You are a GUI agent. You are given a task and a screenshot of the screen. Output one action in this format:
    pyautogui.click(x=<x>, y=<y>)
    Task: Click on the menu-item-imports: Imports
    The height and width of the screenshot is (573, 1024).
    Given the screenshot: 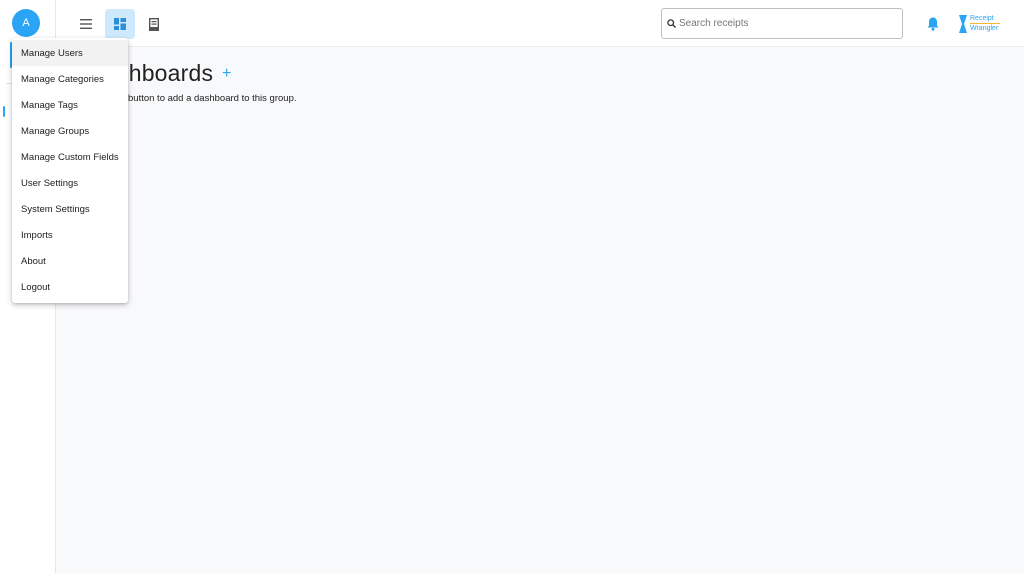 What is the action you would take?
    pyautogui.click(x=70, y=235)
    